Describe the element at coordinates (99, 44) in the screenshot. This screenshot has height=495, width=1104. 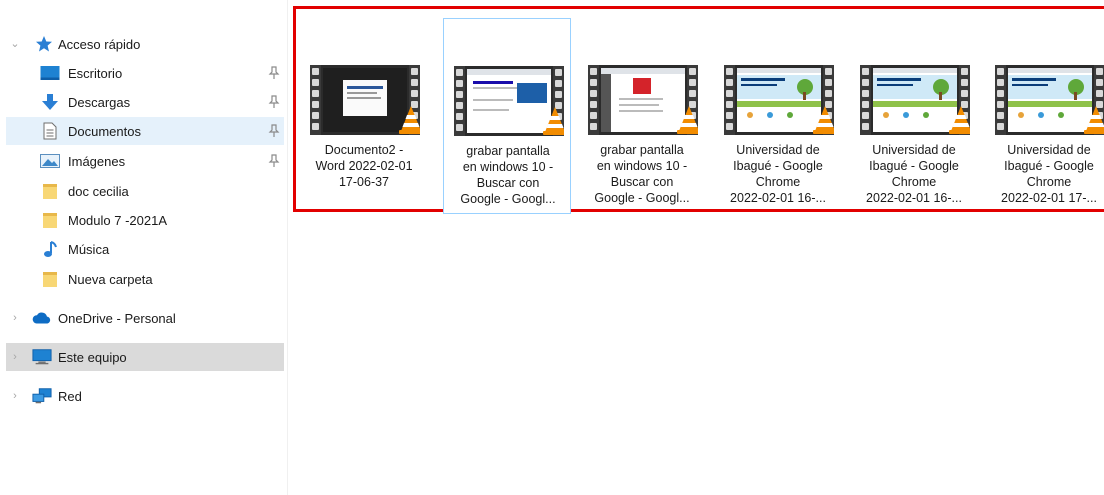
I see `nav-quick-access-label: Acceso rápido` at that location.